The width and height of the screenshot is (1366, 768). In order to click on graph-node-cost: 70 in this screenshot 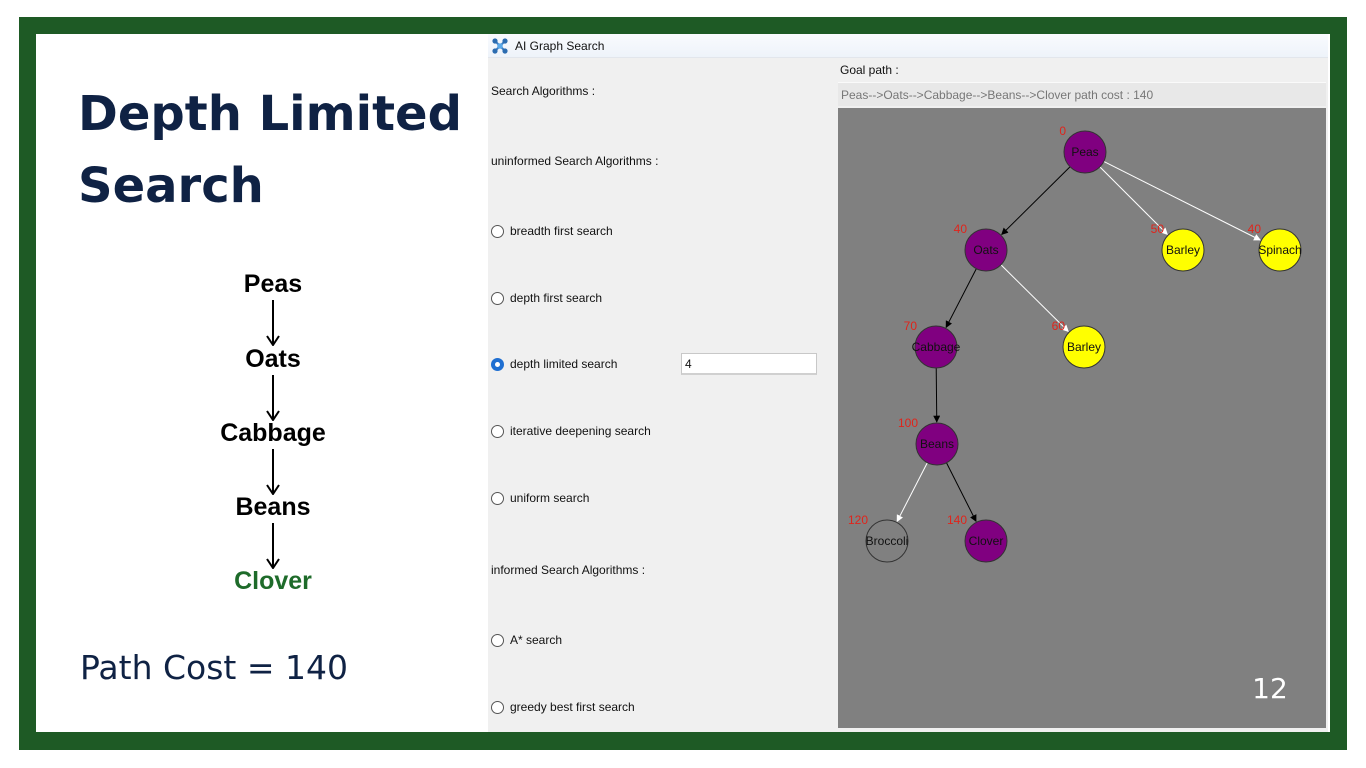, I will do `click(911, 326)`.